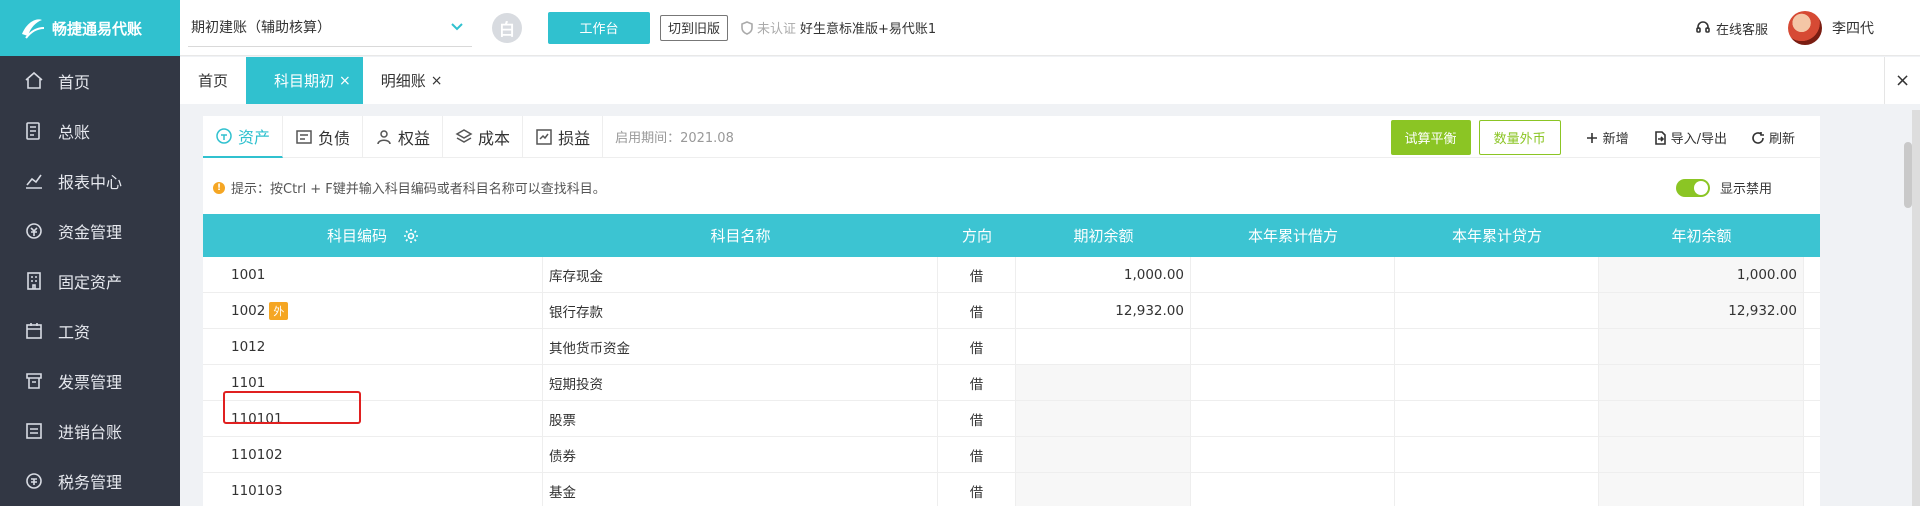 This screenshot has height=506, width=1920. What do you see at coordinates (1103, 310) in the screenshot?
I see `cell-opening-balance: 12,932.00` at bounding box center [1103, 310].